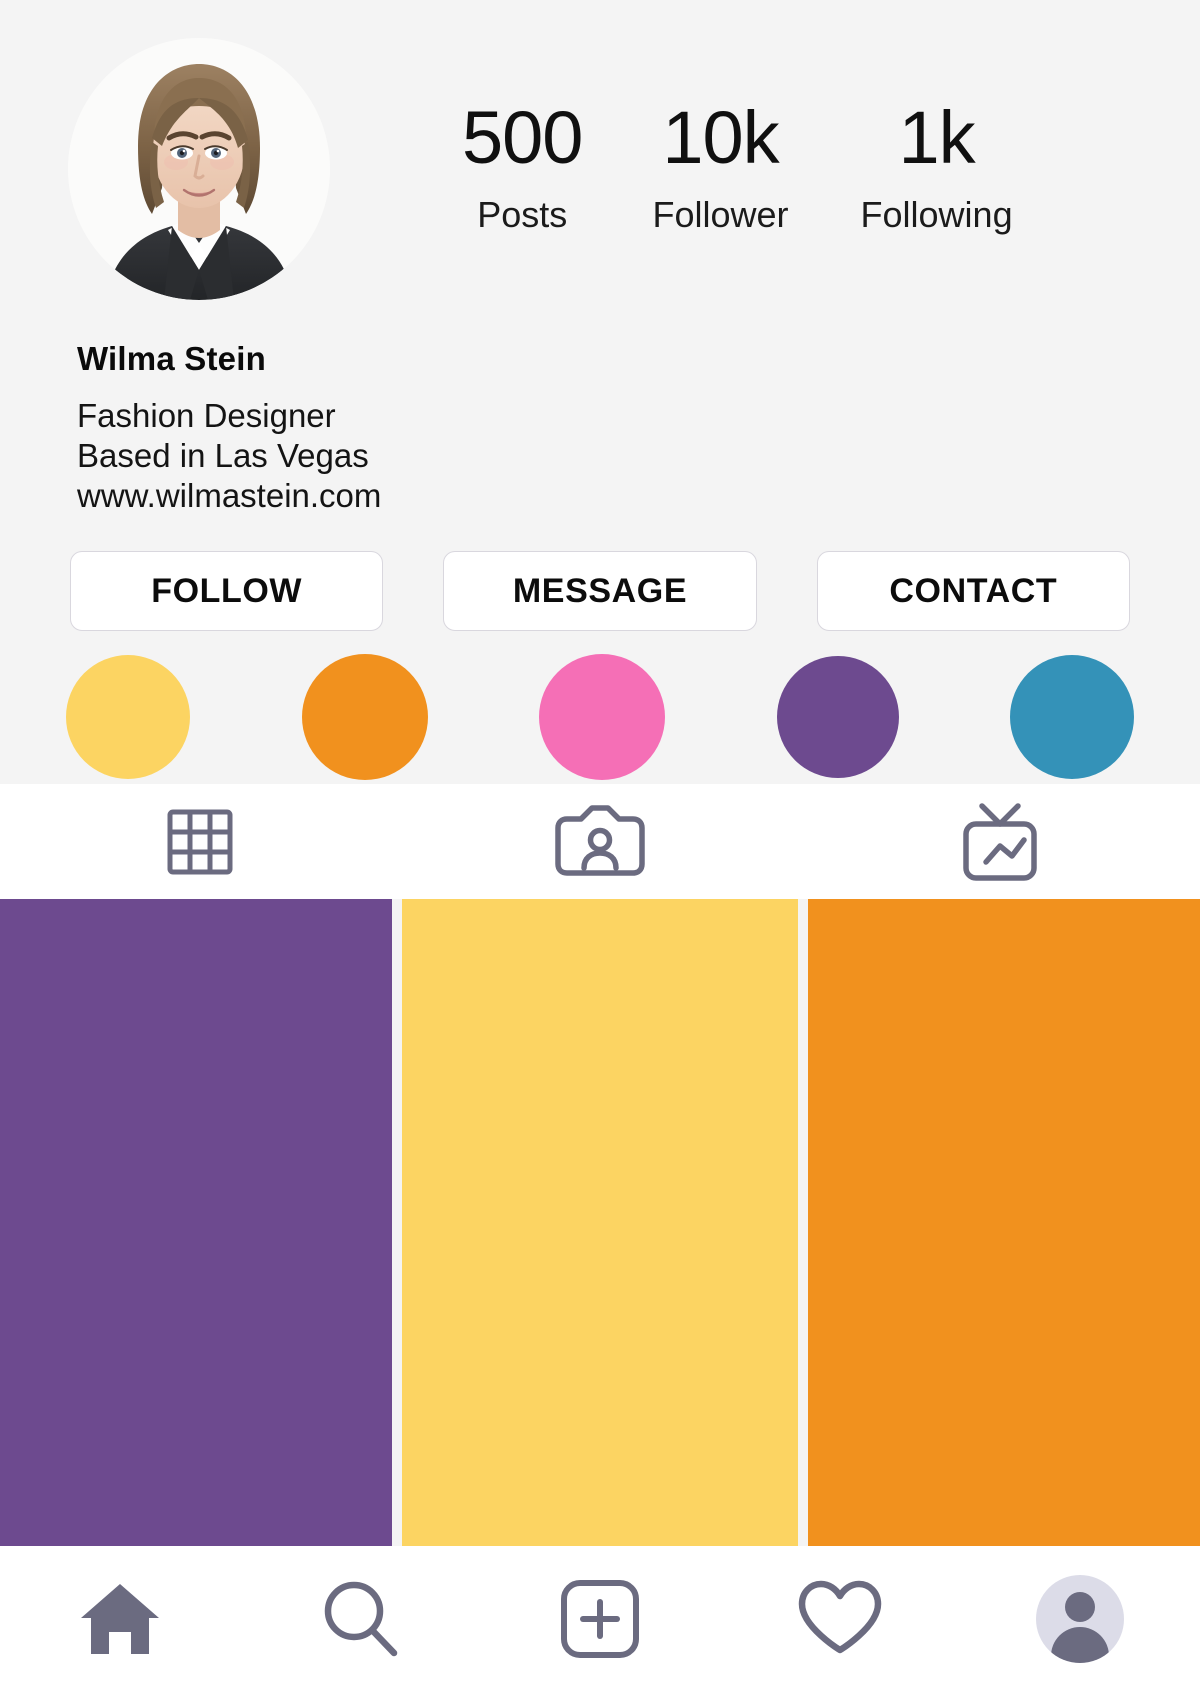 This screenshot has height=1691, width=1200. I want to click on stat-followers-value: 10k, so click(720, 137).